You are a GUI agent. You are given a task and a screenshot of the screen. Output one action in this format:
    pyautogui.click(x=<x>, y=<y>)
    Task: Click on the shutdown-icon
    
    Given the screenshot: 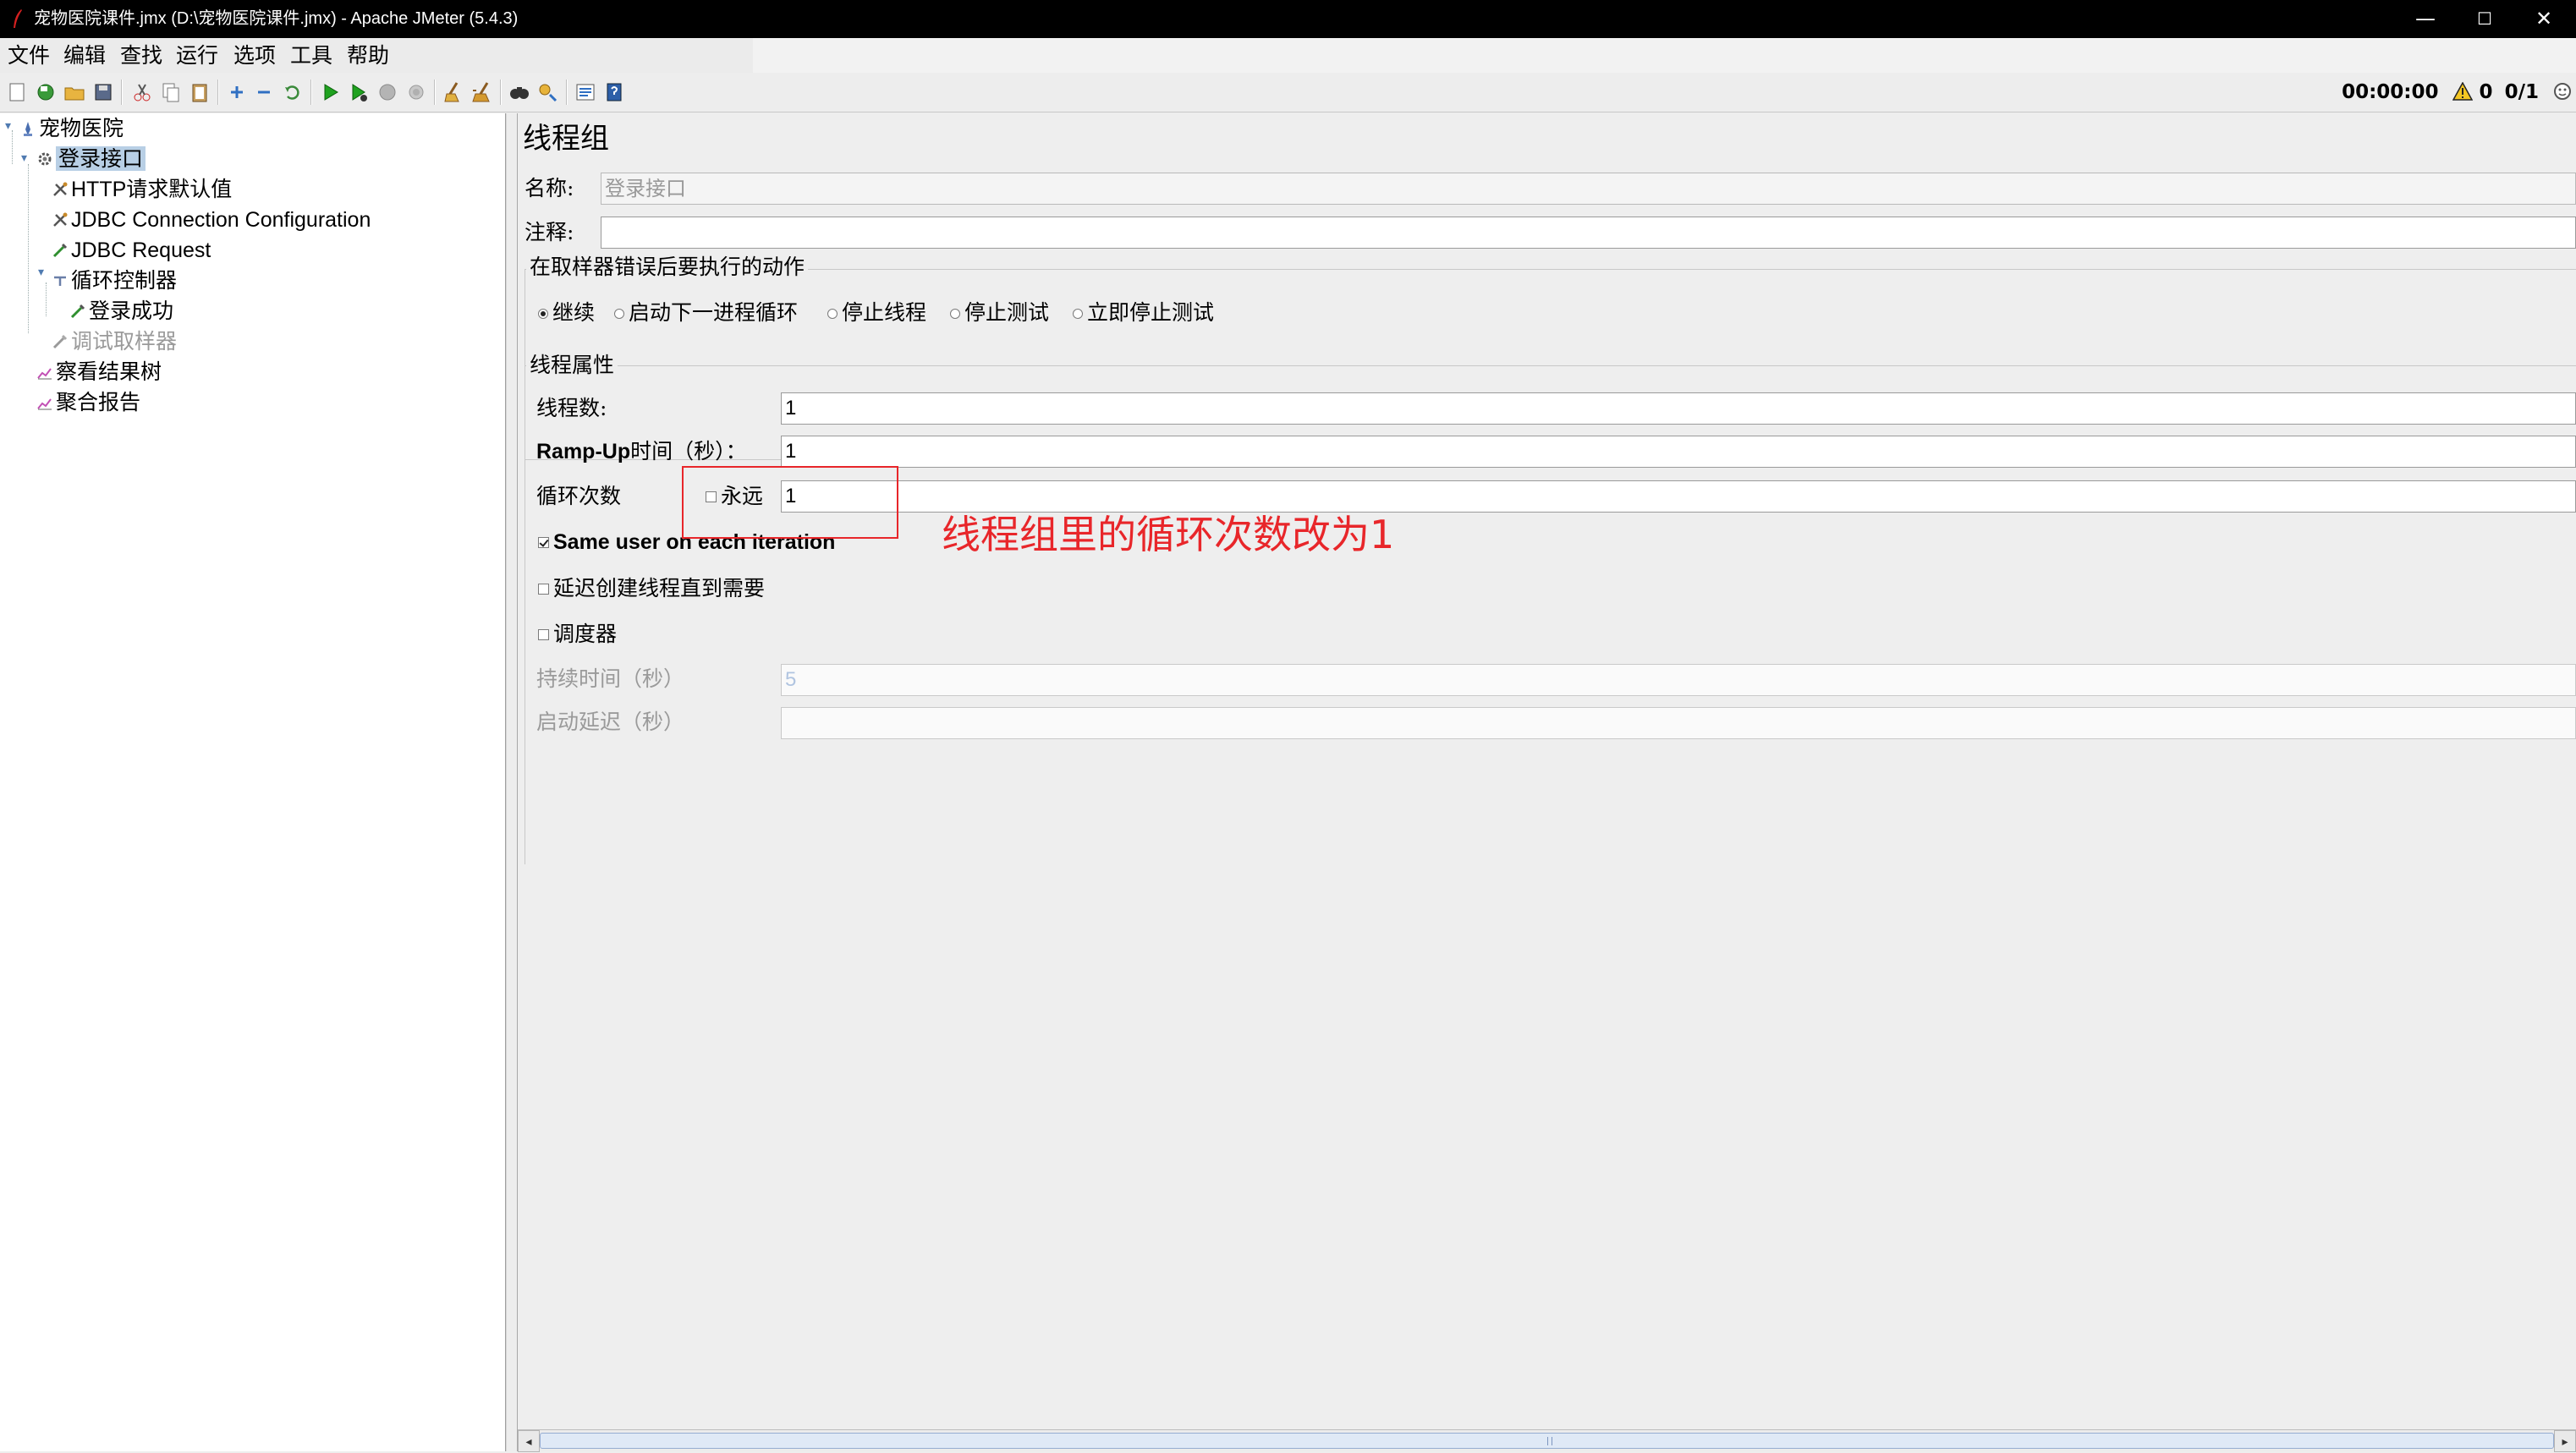 What is the action you would take?
    pyautogui.click(x=417, y=93)
    